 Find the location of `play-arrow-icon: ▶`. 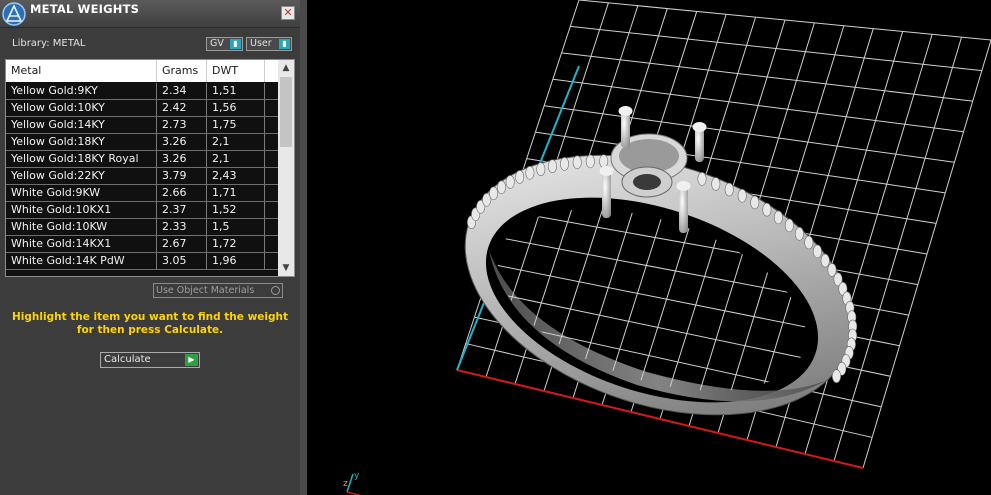

play-arrow-icon: ▶ is located at coordinates (191, 360).